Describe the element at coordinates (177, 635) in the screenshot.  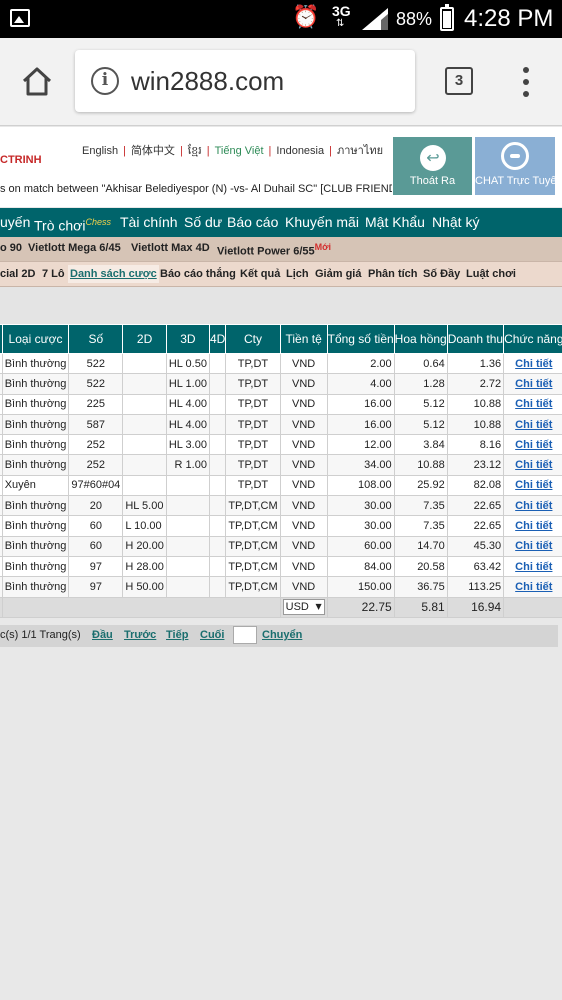
I see `pager-next: Tiếp` at that location.